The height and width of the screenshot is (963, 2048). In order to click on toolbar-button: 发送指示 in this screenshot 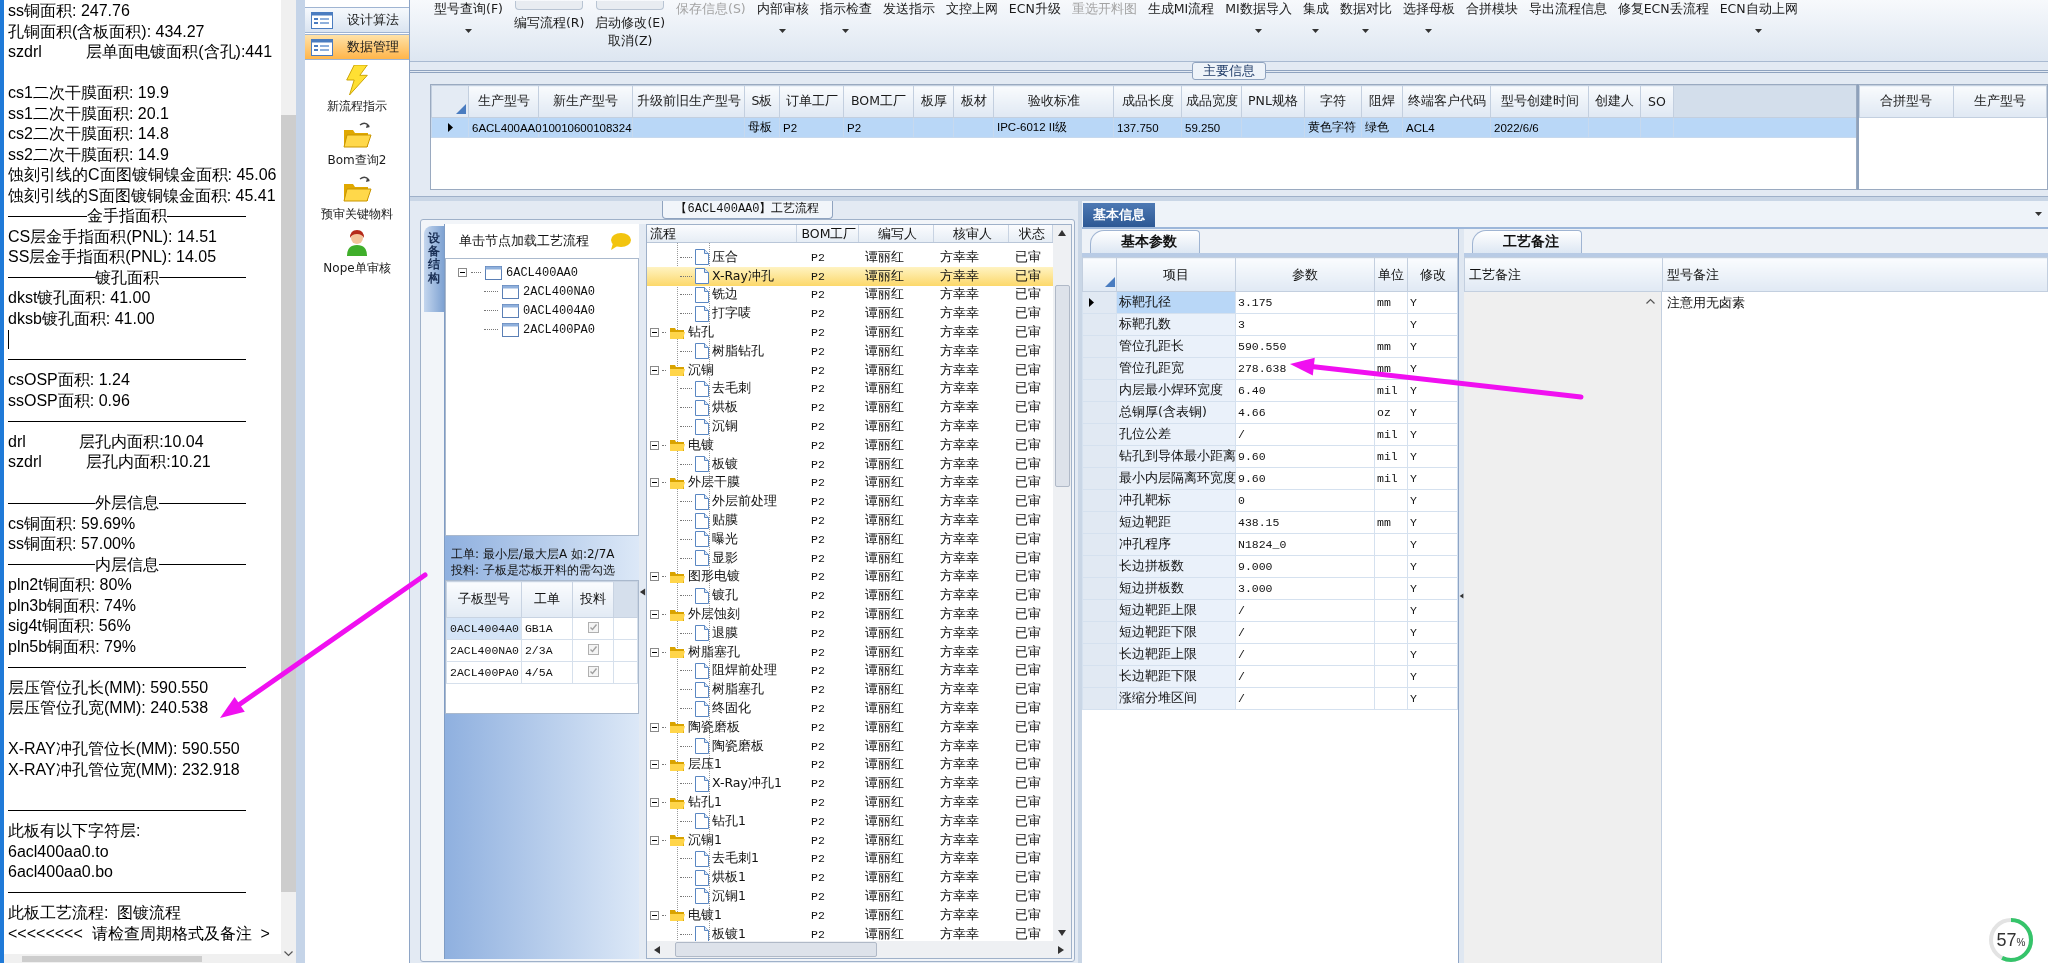, I will do `click(908, 9)`.